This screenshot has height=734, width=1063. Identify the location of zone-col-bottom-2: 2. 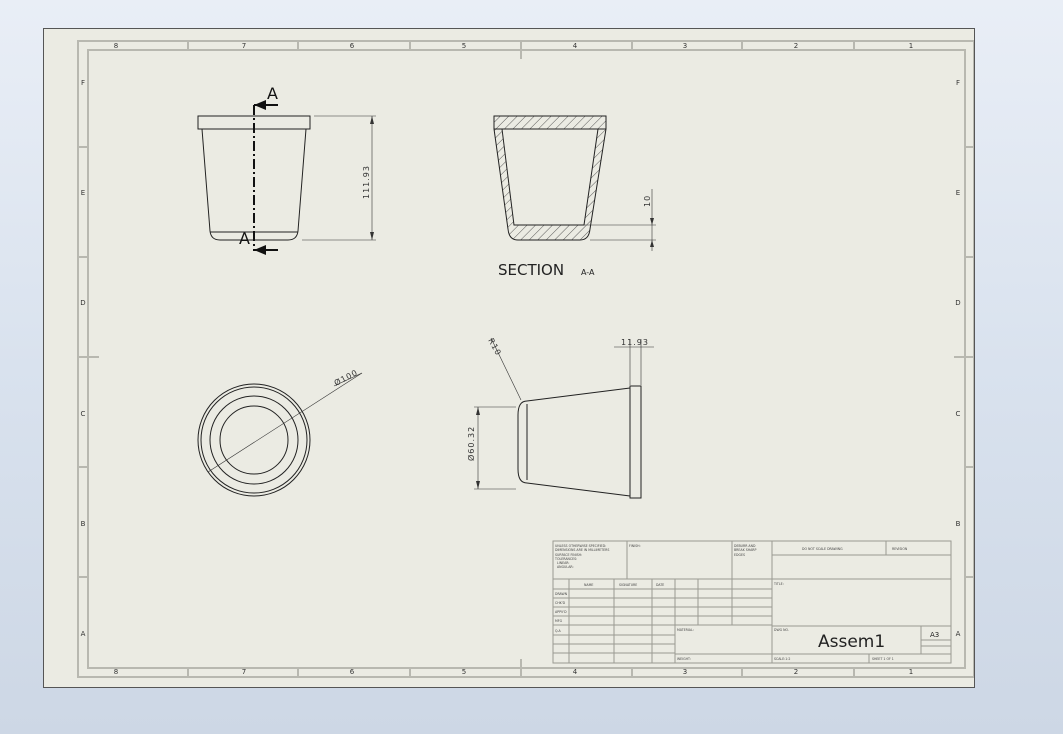
(796, 672).